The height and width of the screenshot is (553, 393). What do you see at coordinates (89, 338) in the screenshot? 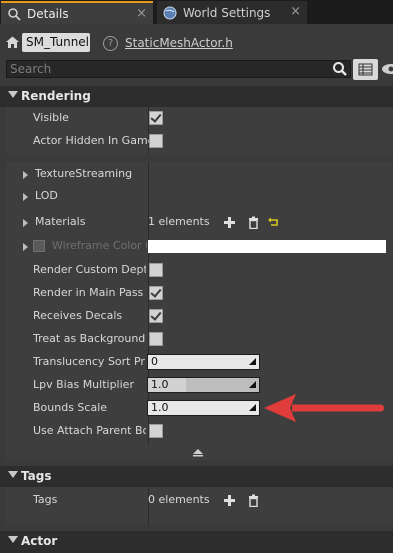
I see `property-label: Treat as Background f` at bounding box center [89, 338].